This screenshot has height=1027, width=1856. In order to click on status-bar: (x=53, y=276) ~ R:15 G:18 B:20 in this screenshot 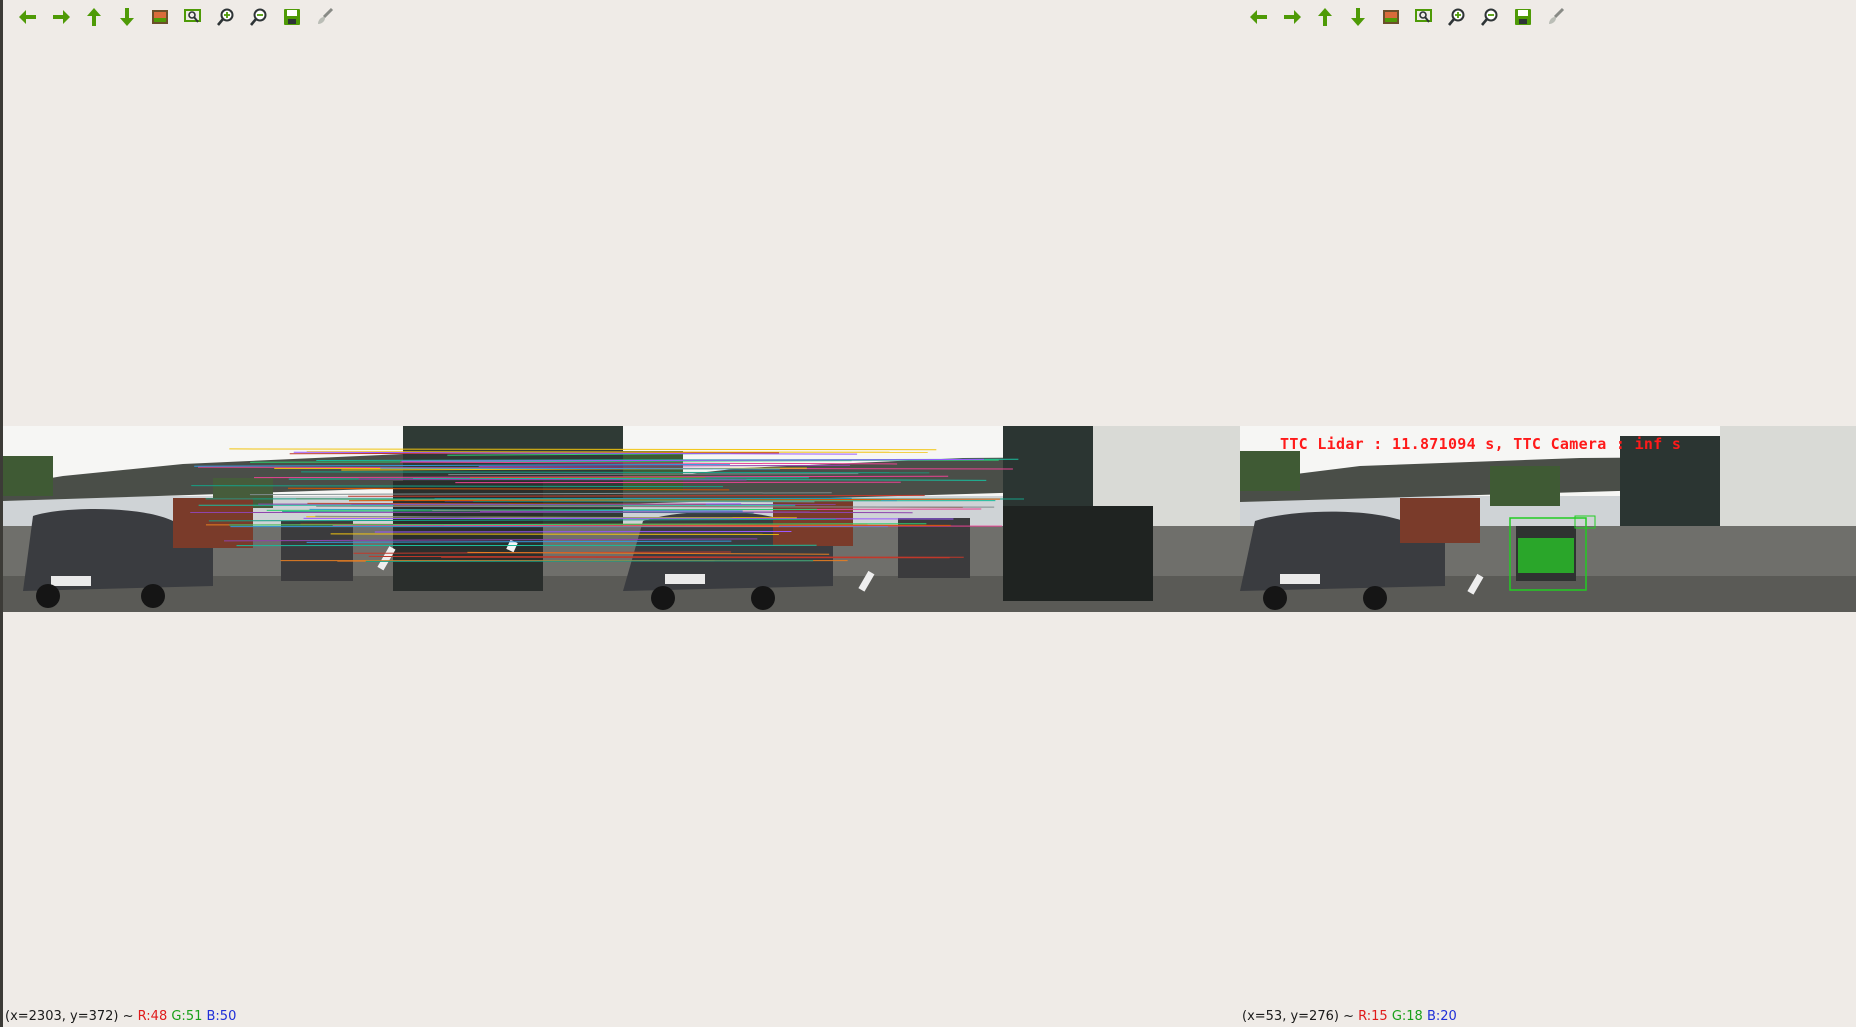, I will do `click(1349, 1017)`.